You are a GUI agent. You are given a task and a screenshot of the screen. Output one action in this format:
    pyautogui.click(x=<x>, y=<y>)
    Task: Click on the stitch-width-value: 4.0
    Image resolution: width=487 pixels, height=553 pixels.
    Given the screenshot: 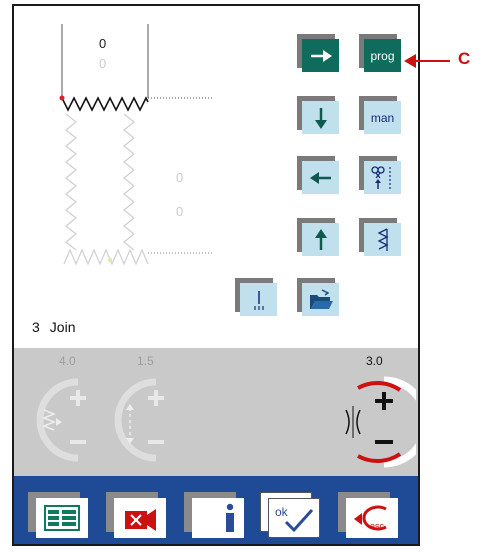 What is the action you would take?
    pyautogui.click(x=67, y=361)
    